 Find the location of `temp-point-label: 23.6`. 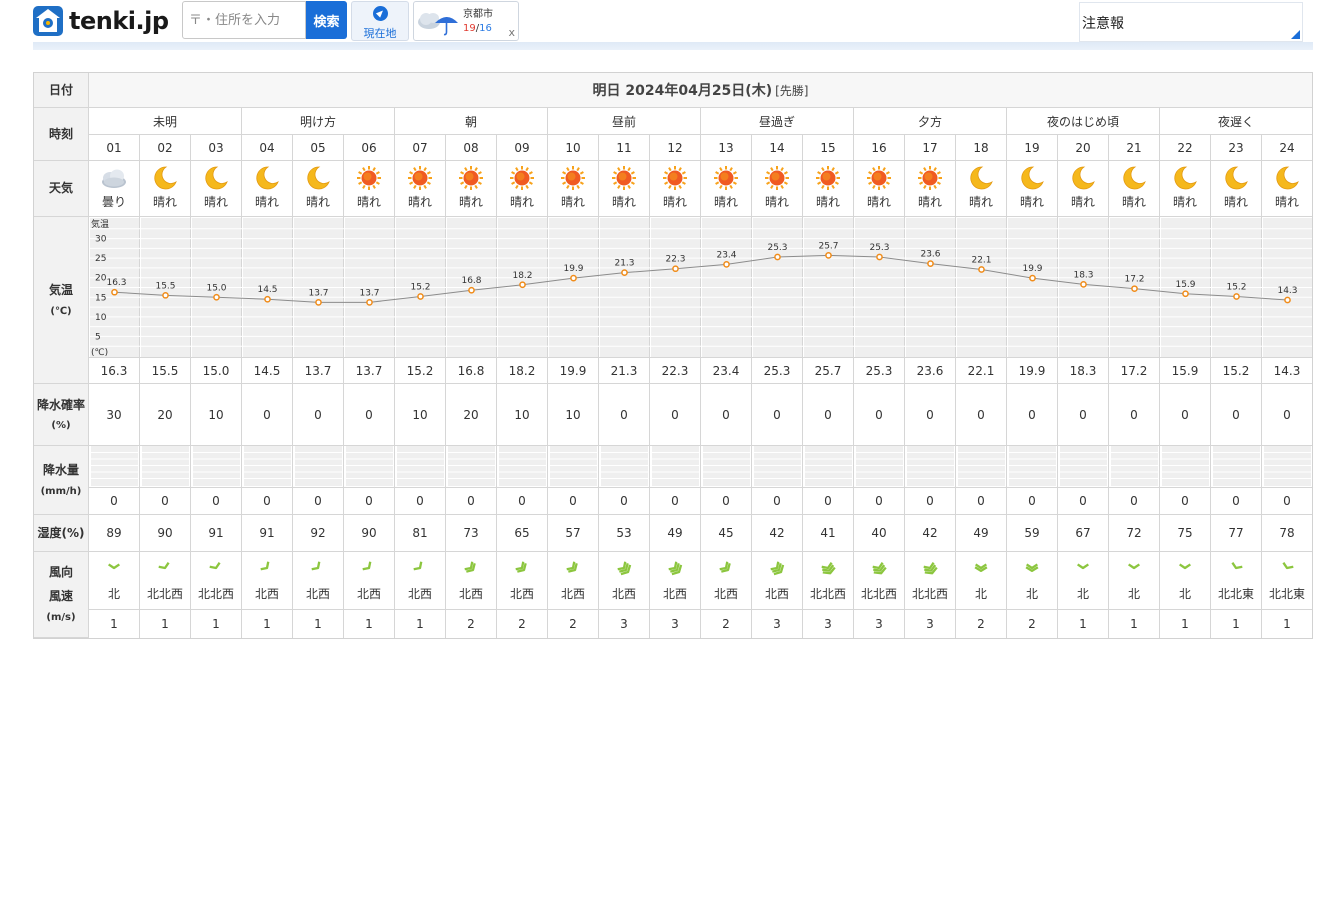

temp-point-label: 23.6 is located at coordinates (930, 255).